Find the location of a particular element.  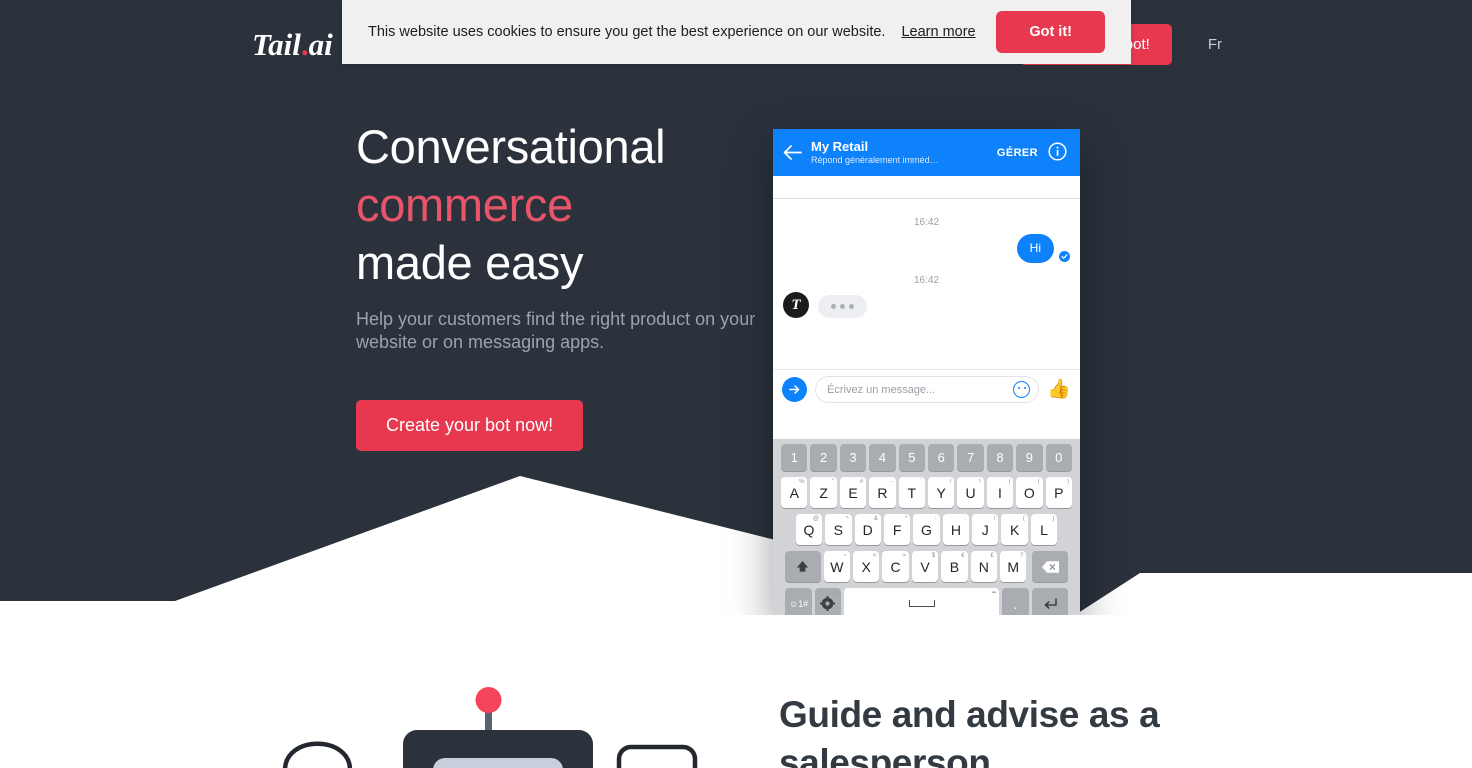

symbols-key: ☺1# is located at coordinates (798, 601).